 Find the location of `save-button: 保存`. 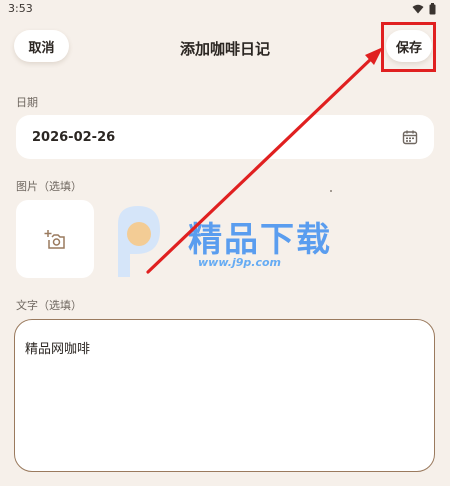

save-button: 保存 is located at coordinates (409, 46).